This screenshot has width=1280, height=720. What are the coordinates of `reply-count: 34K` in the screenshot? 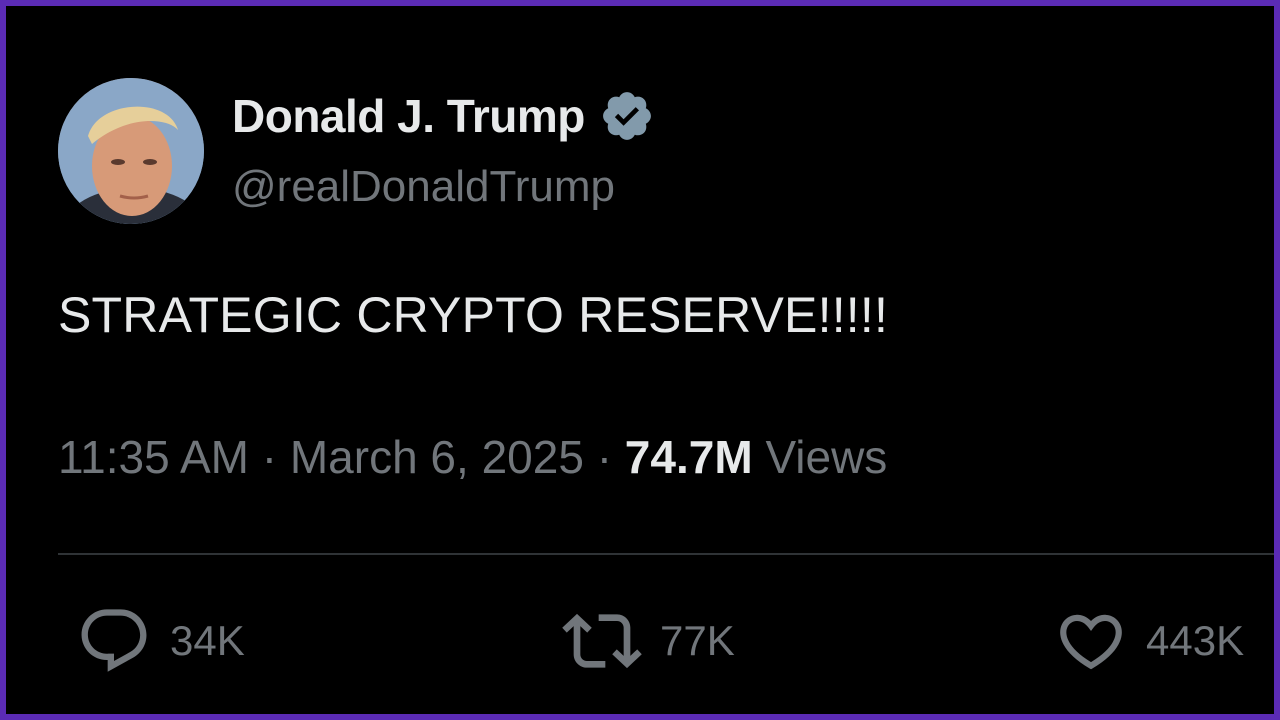 It's located at (207, 640).